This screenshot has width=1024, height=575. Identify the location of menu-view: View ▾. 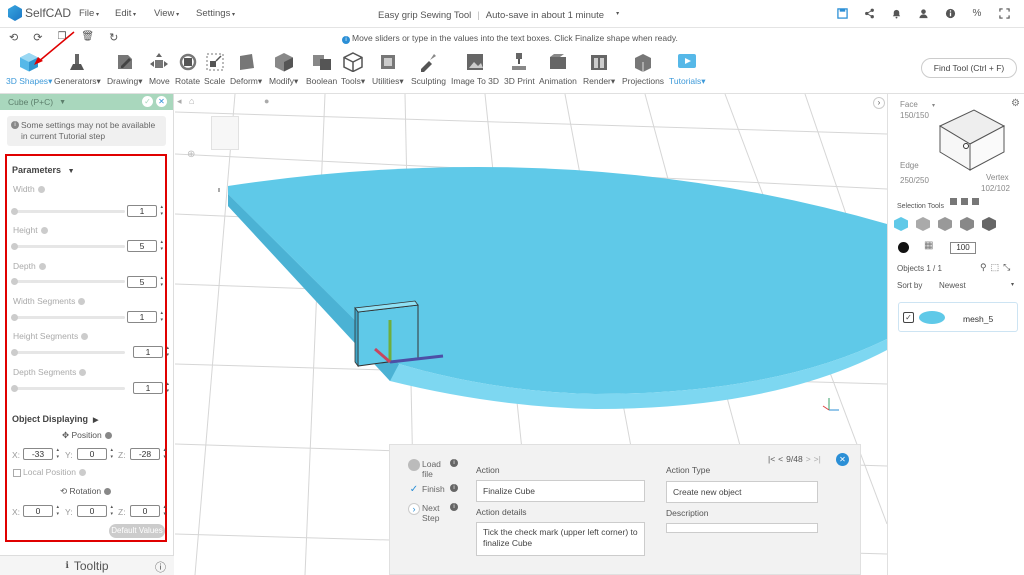
(166, 13).